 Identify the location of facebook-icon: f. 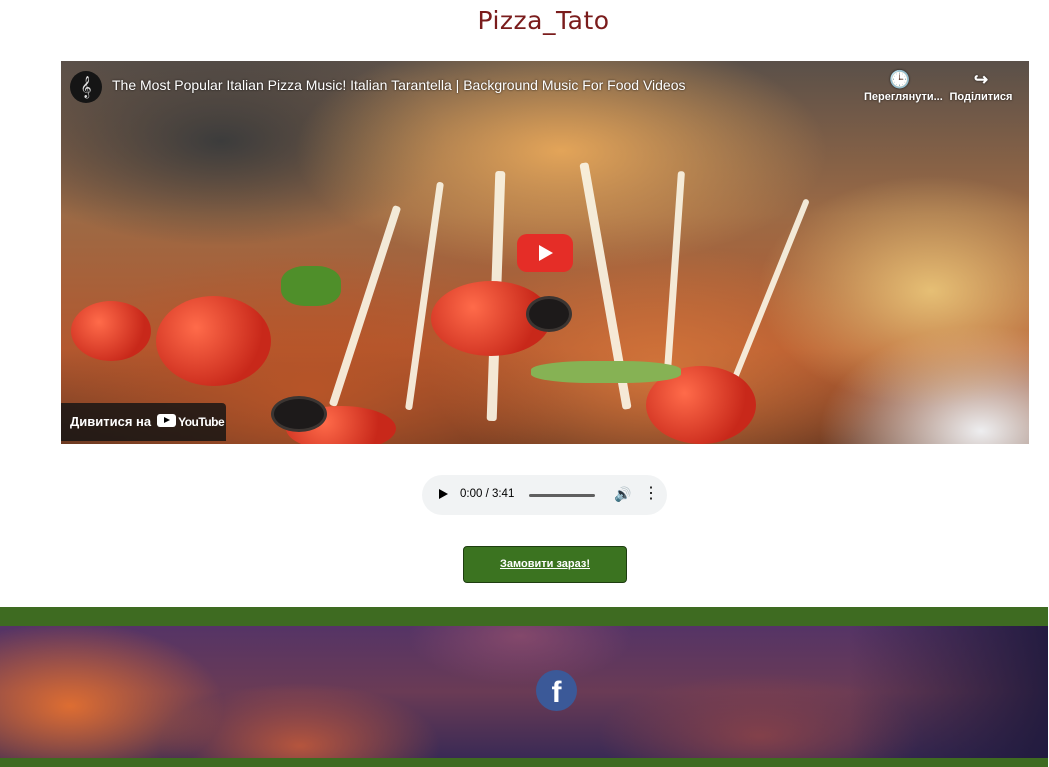
(556, 690).